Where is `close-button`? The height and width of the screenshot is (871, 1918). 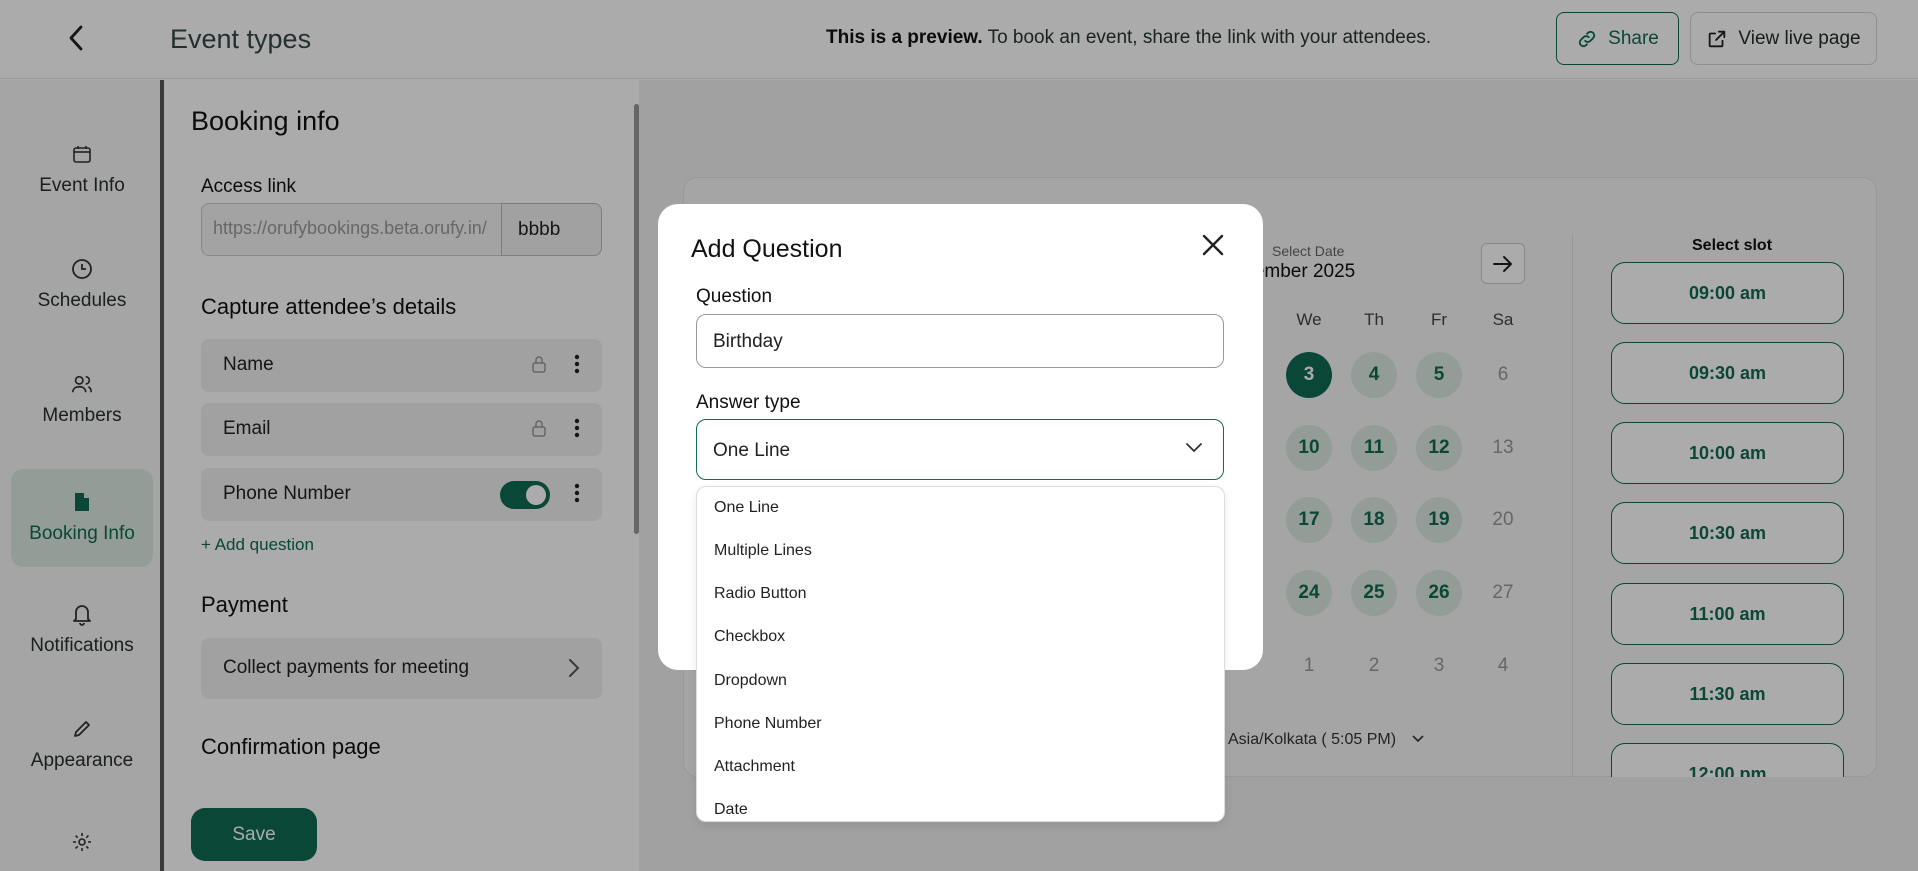
close-button is located at coordinates (1213, 245).